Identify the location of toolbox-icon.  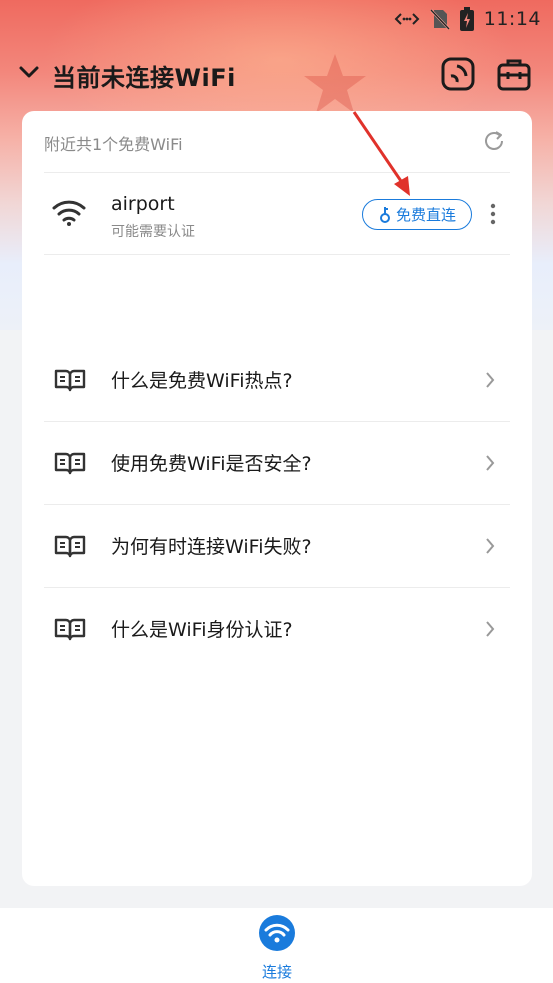
(514, 74).